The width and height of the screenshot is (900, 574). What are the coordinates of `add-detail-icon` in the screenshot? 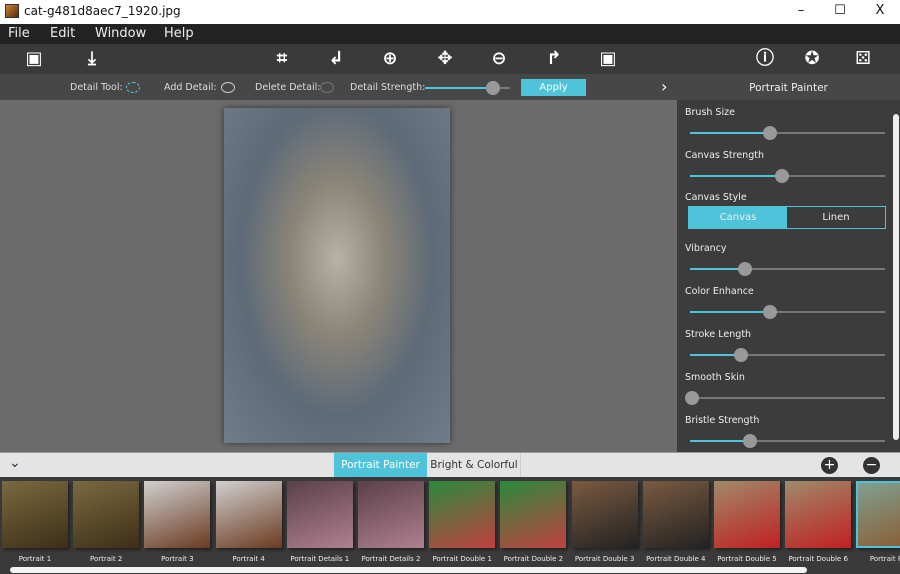 It's located at (228, 87).